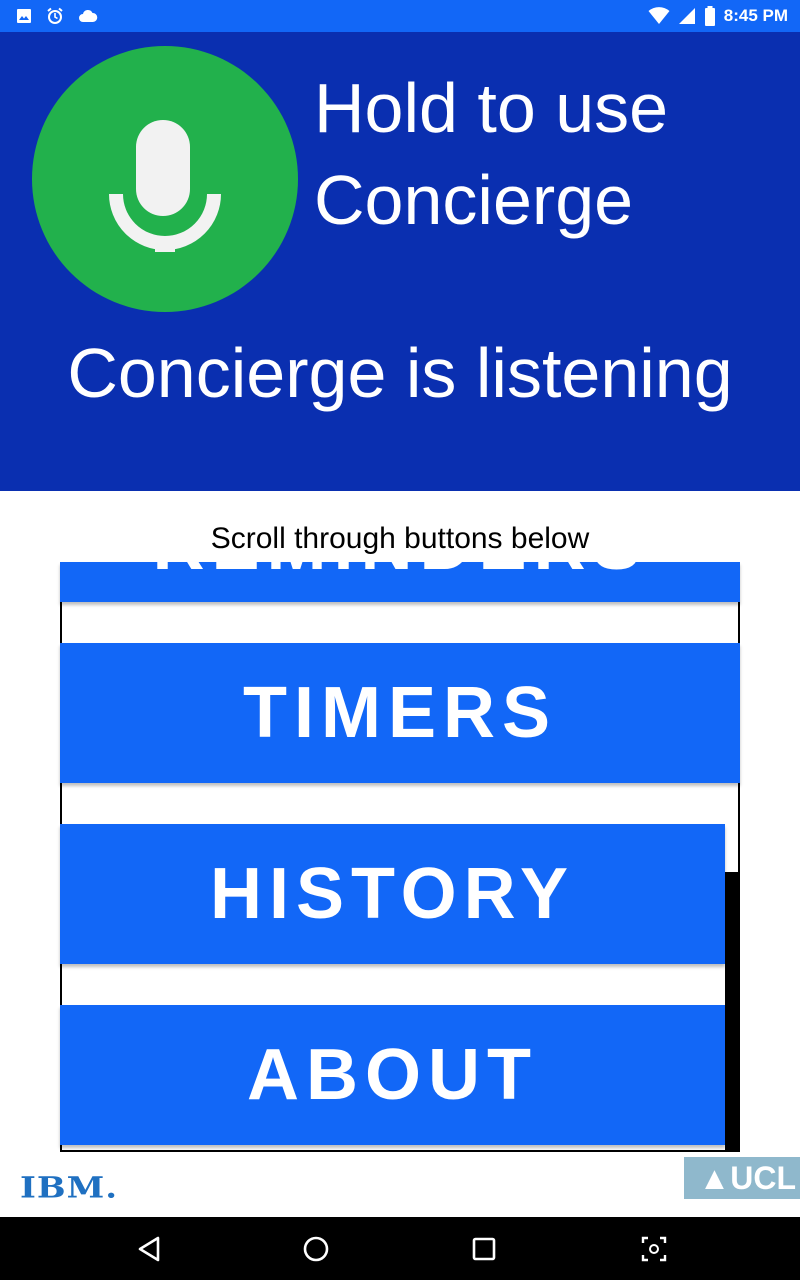 The width and height of the screenshot is (800, 1280). Describe the element at coordinates (400, 16) in the screenshot. I see `status-bar: 8:45 PM` at that location.